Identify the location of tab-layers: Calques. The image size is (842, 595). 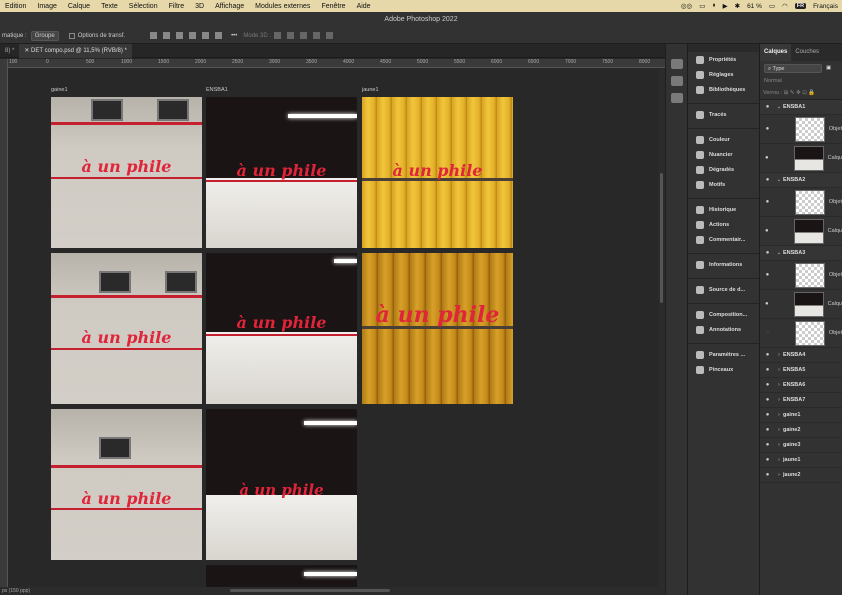
(776, 52).